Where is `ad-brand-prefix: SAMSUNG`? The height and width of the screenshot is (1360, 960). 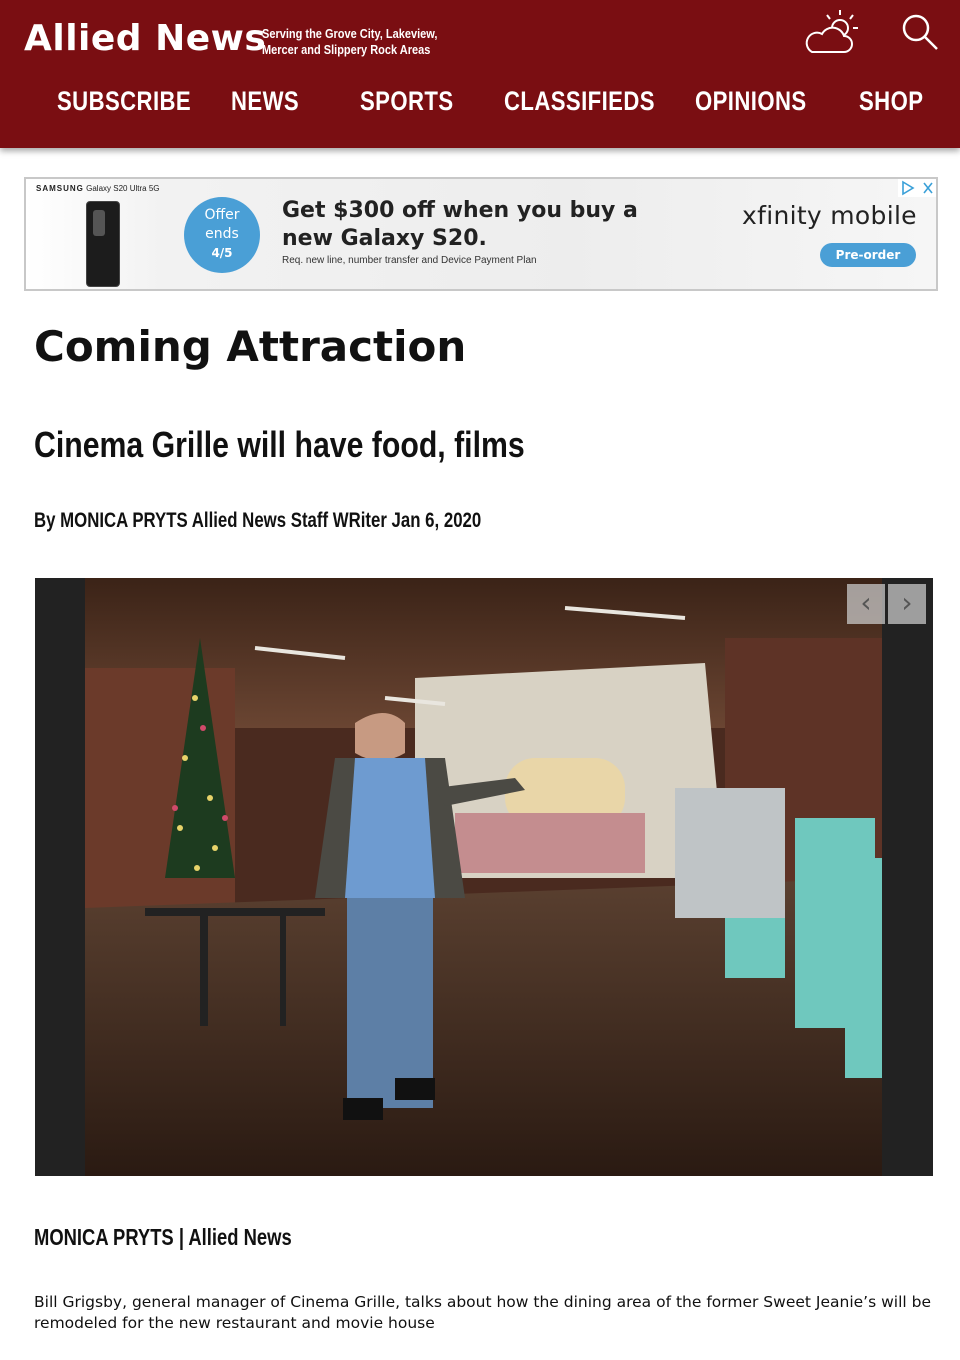
ad-brand-prefix: SAMSUNG is located at coordinates (60, 188).